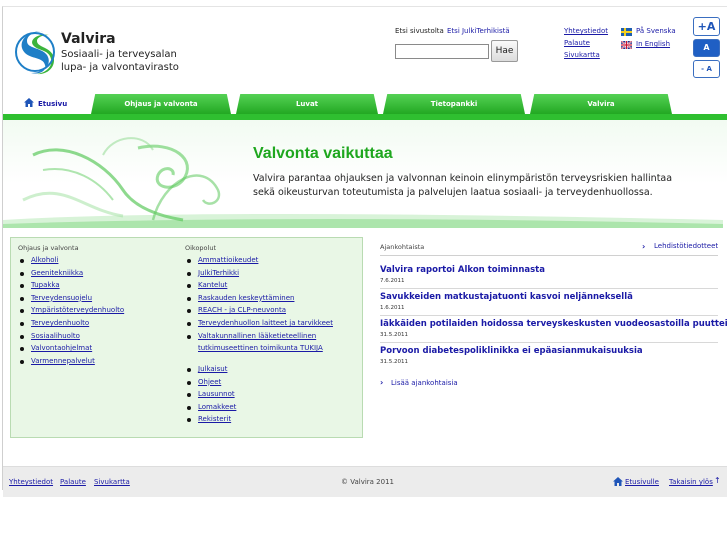 The height and width of the screenshot is (545, 727). What do you see at coordinates (706, 26) in the screenshot?
I see `font-increase-button: +A` at bounding box center [706, 26].